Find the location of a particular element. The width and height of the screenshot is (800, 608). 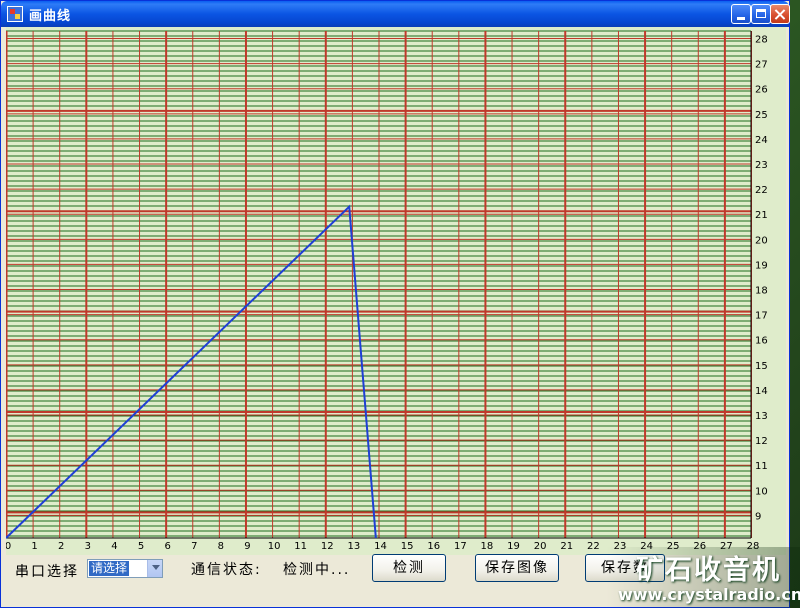

save-image-button: 保存图像 is located at coordinates (517, 568).